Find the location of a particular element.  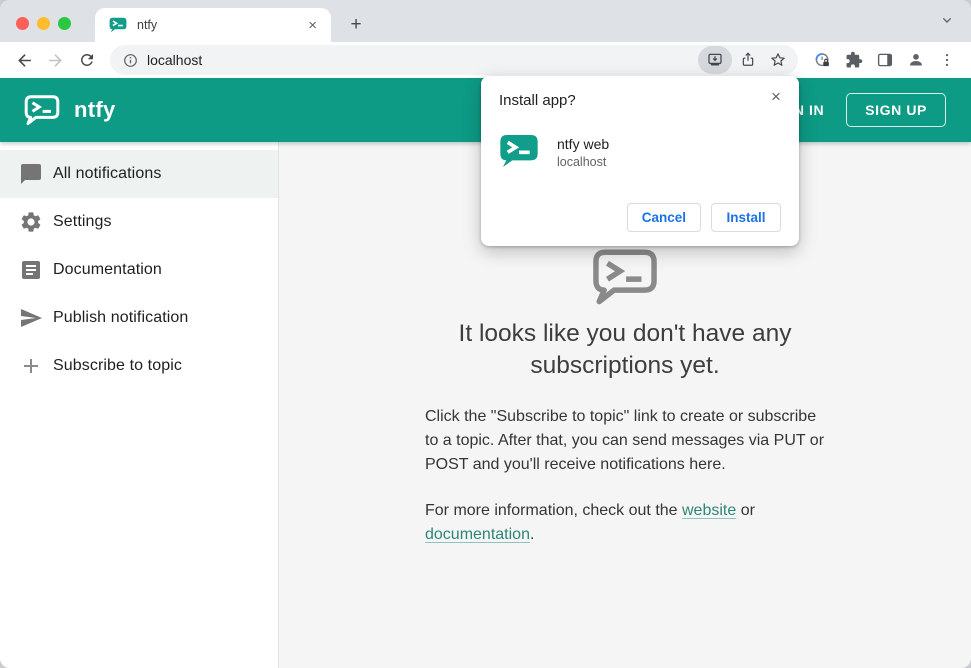

sidebar-item-label: Documentation is located at coordinates (107, 269).